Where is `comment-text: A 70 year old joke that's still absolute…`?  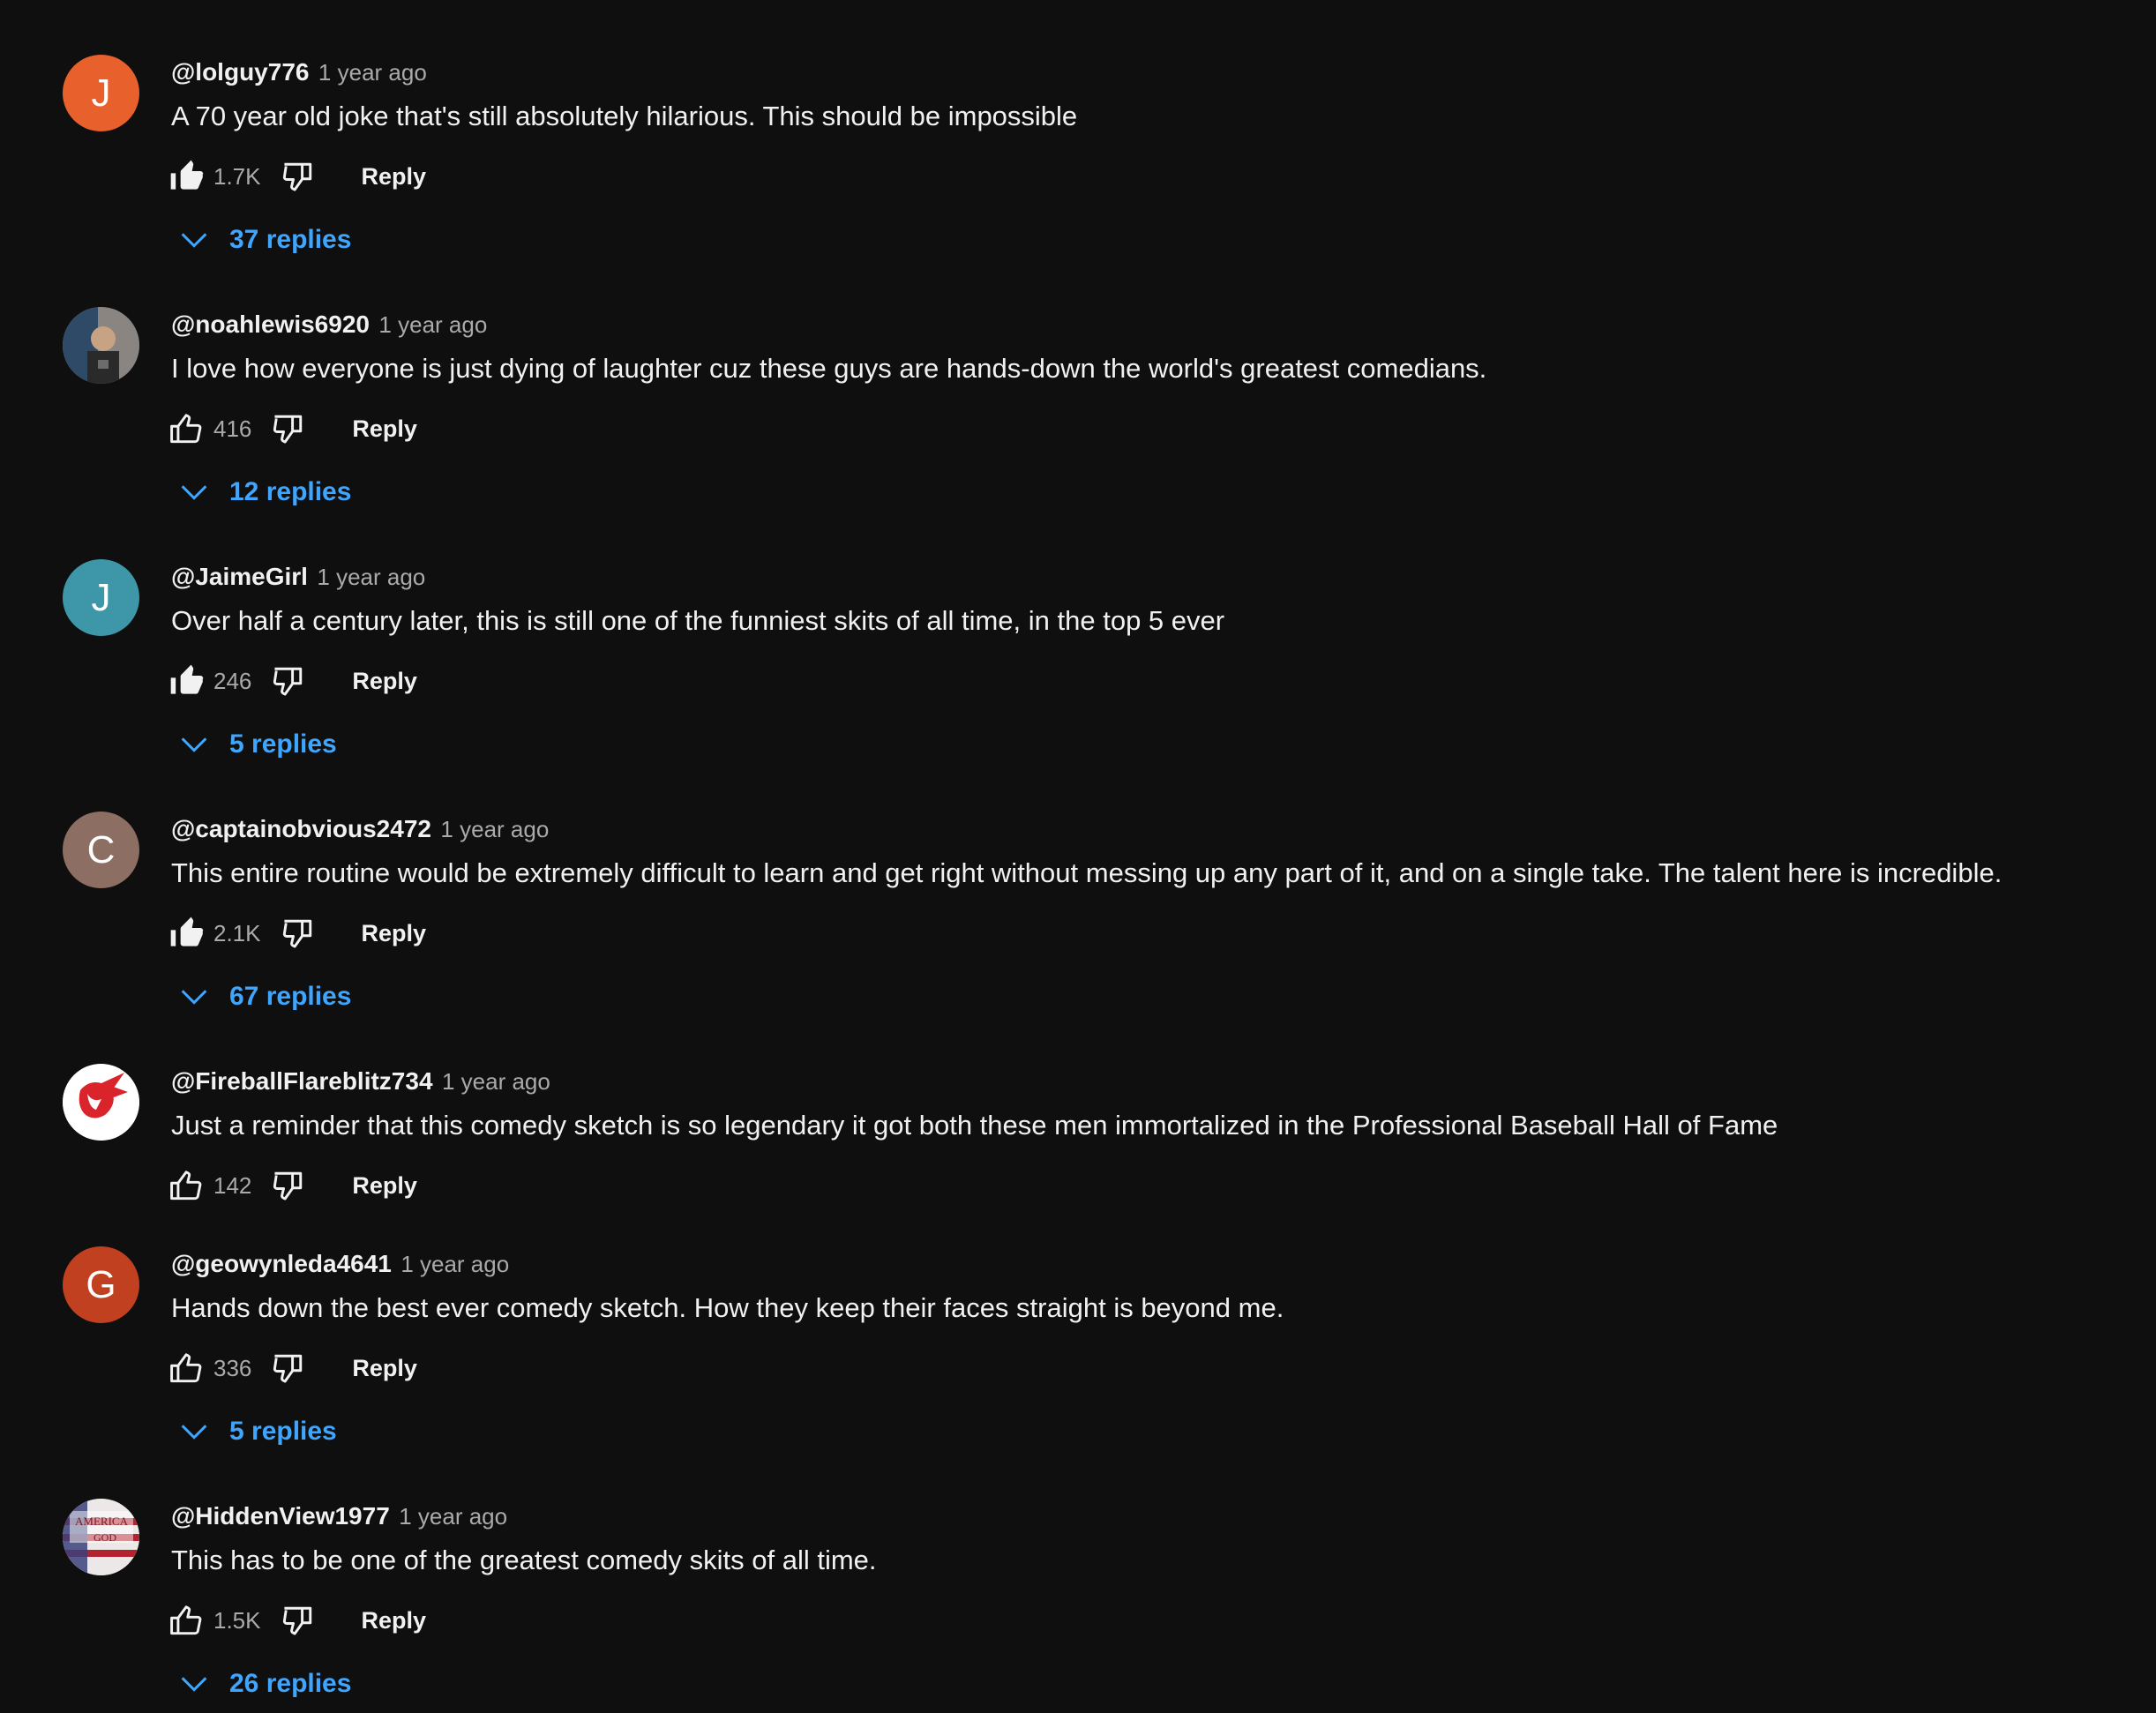 comment-text: A 70 year old joke that's still absolute… is located at coordinates (624, 116).